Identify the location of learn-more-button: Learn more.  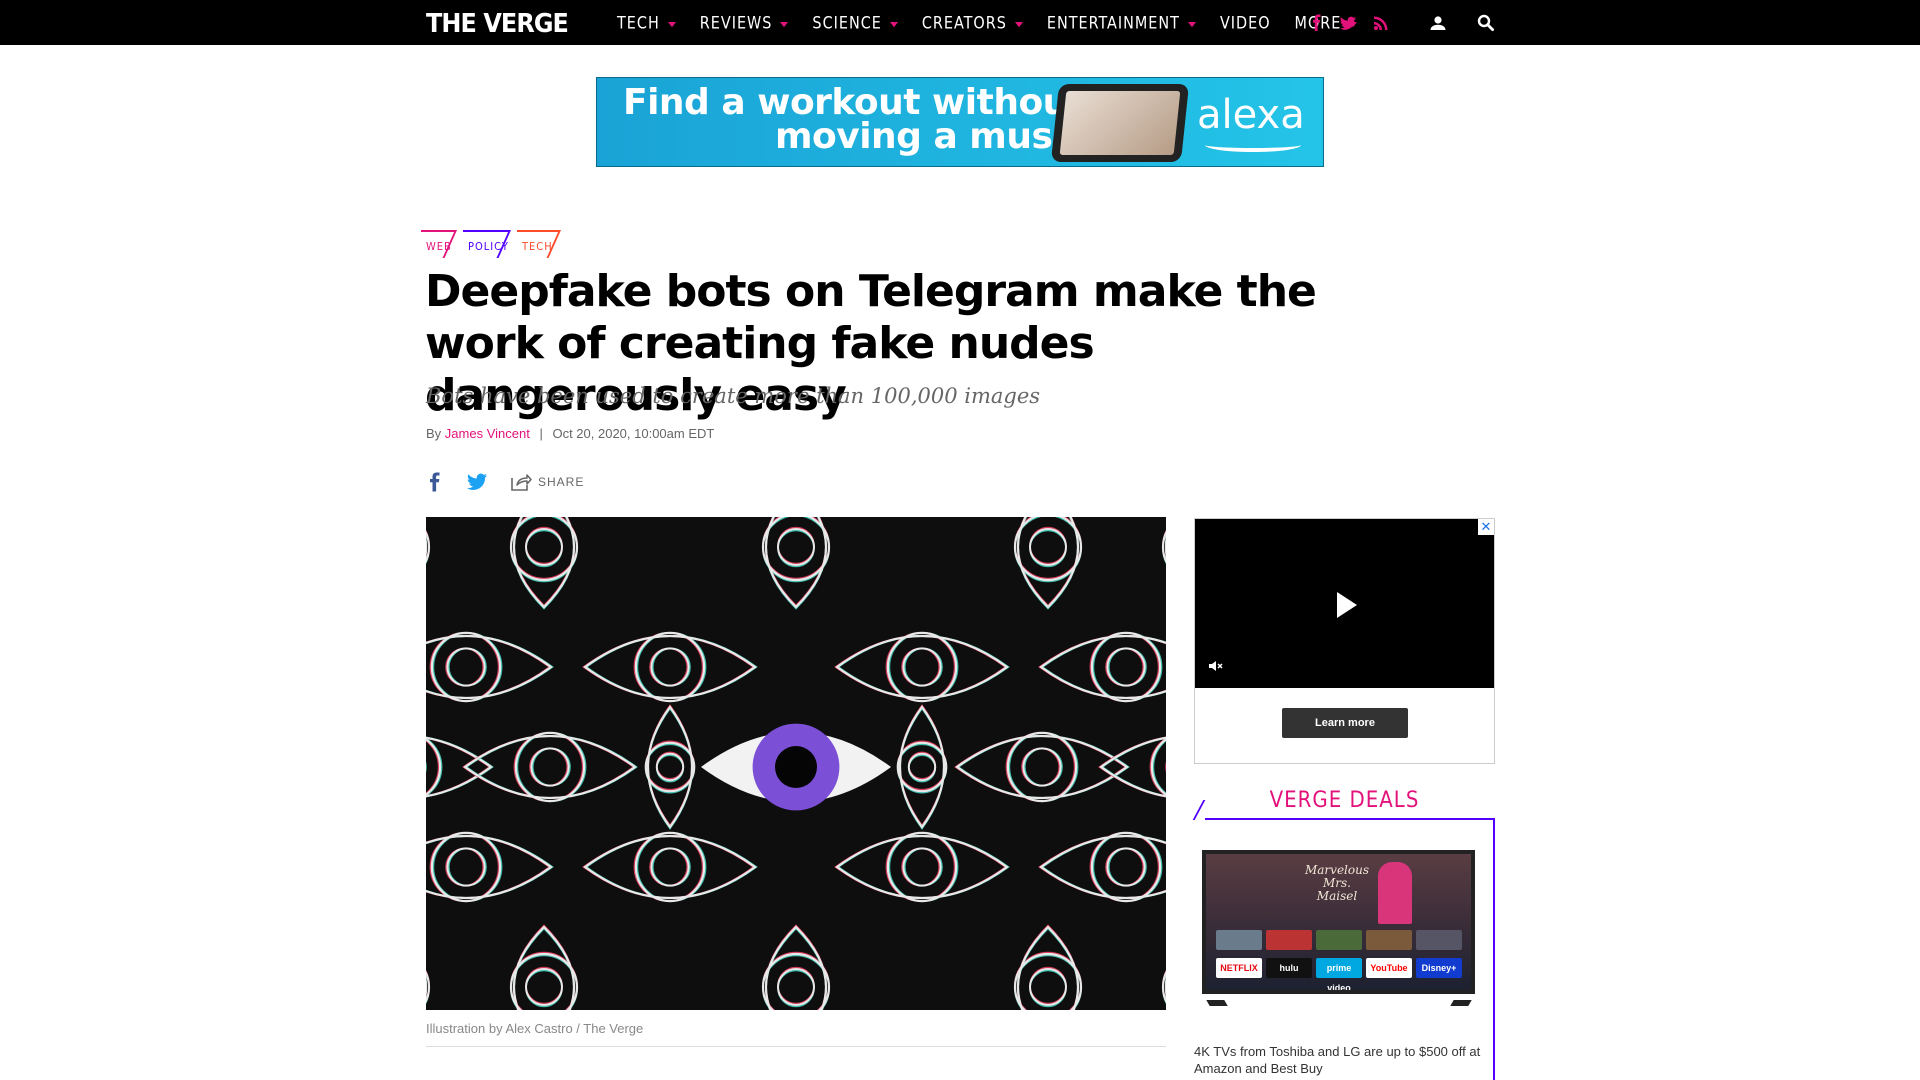
(1345, 723).